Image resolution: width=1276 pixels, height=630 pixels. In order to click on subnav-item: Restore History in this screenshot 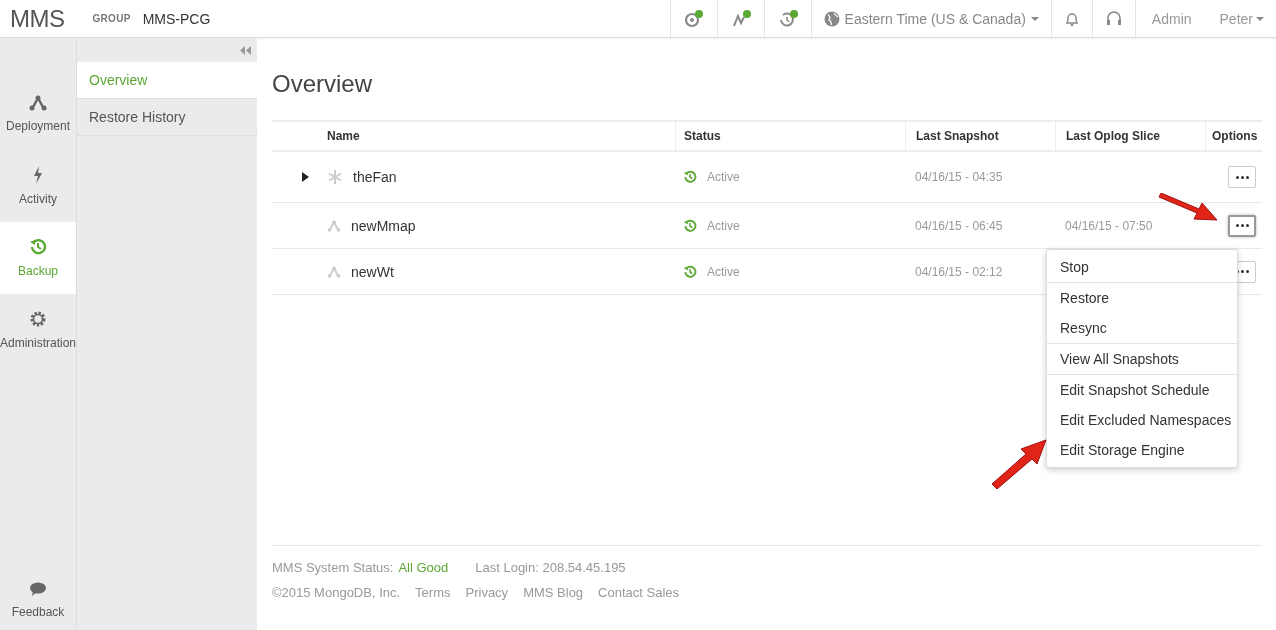, I will do `click(167, 117)`.